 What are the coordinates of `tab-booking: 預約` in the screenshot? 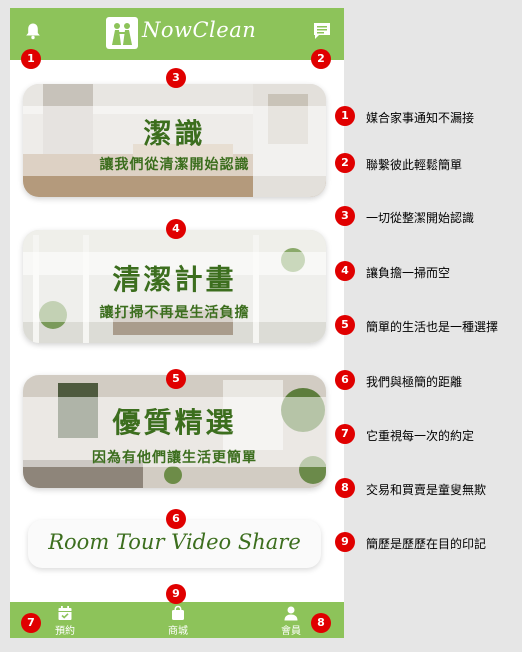 It's located at (65, 620).